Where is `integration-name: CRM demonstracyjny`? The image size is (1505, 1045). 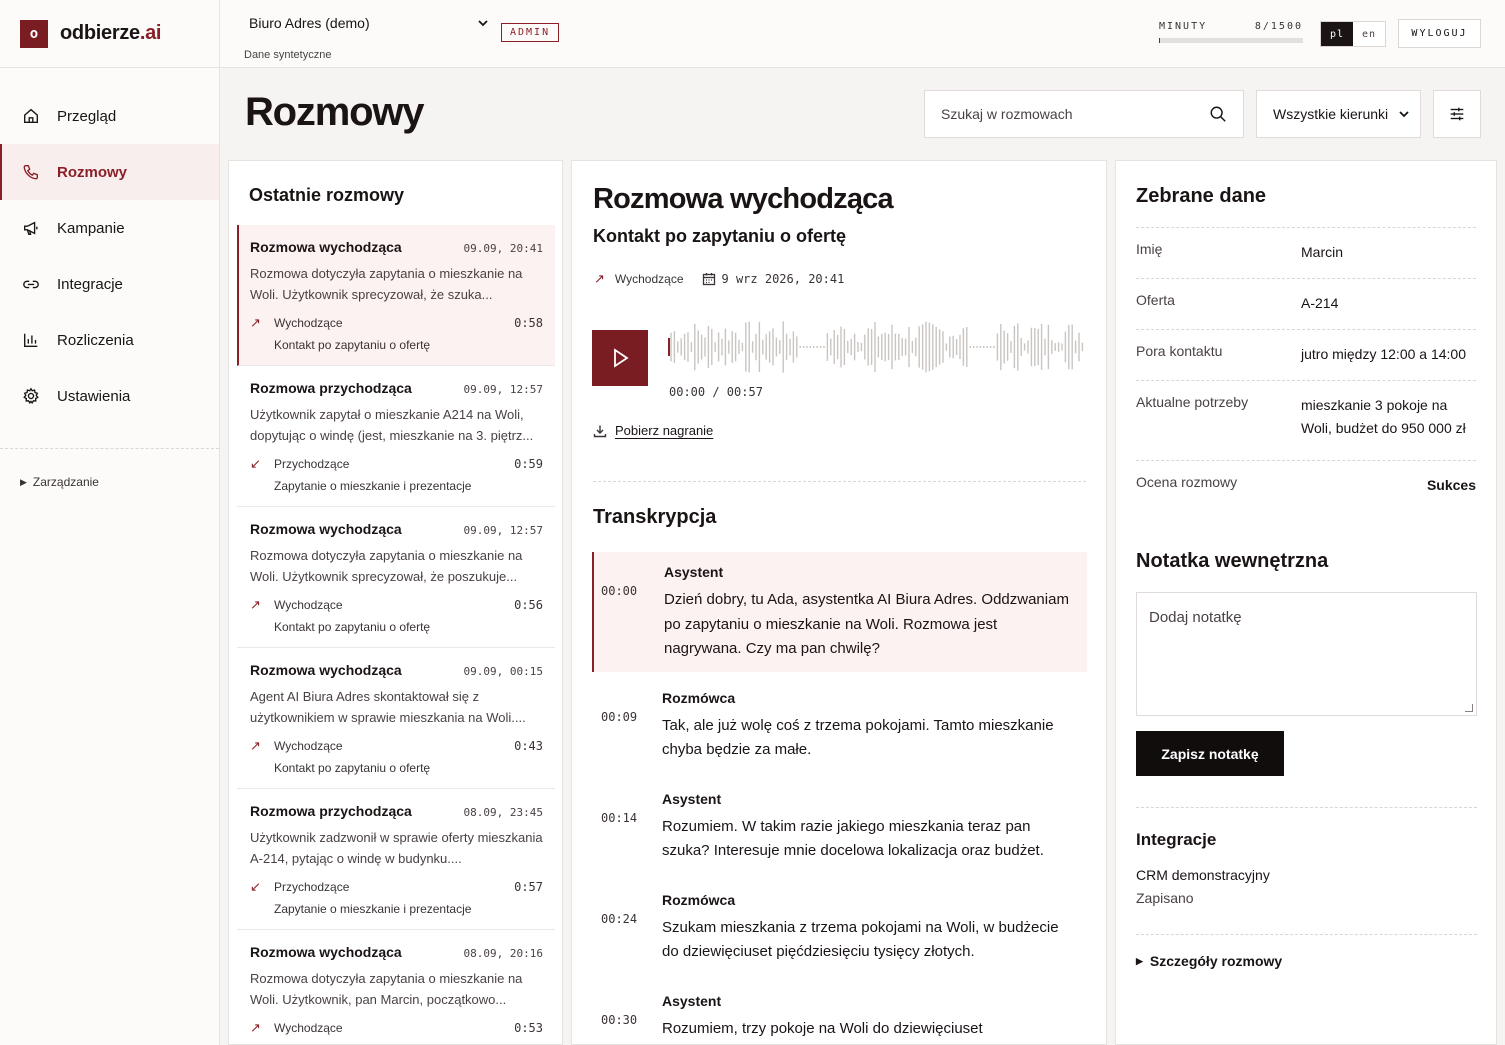 integration-name: CRM demonstracyjny is located at coordinates (1203, 875).